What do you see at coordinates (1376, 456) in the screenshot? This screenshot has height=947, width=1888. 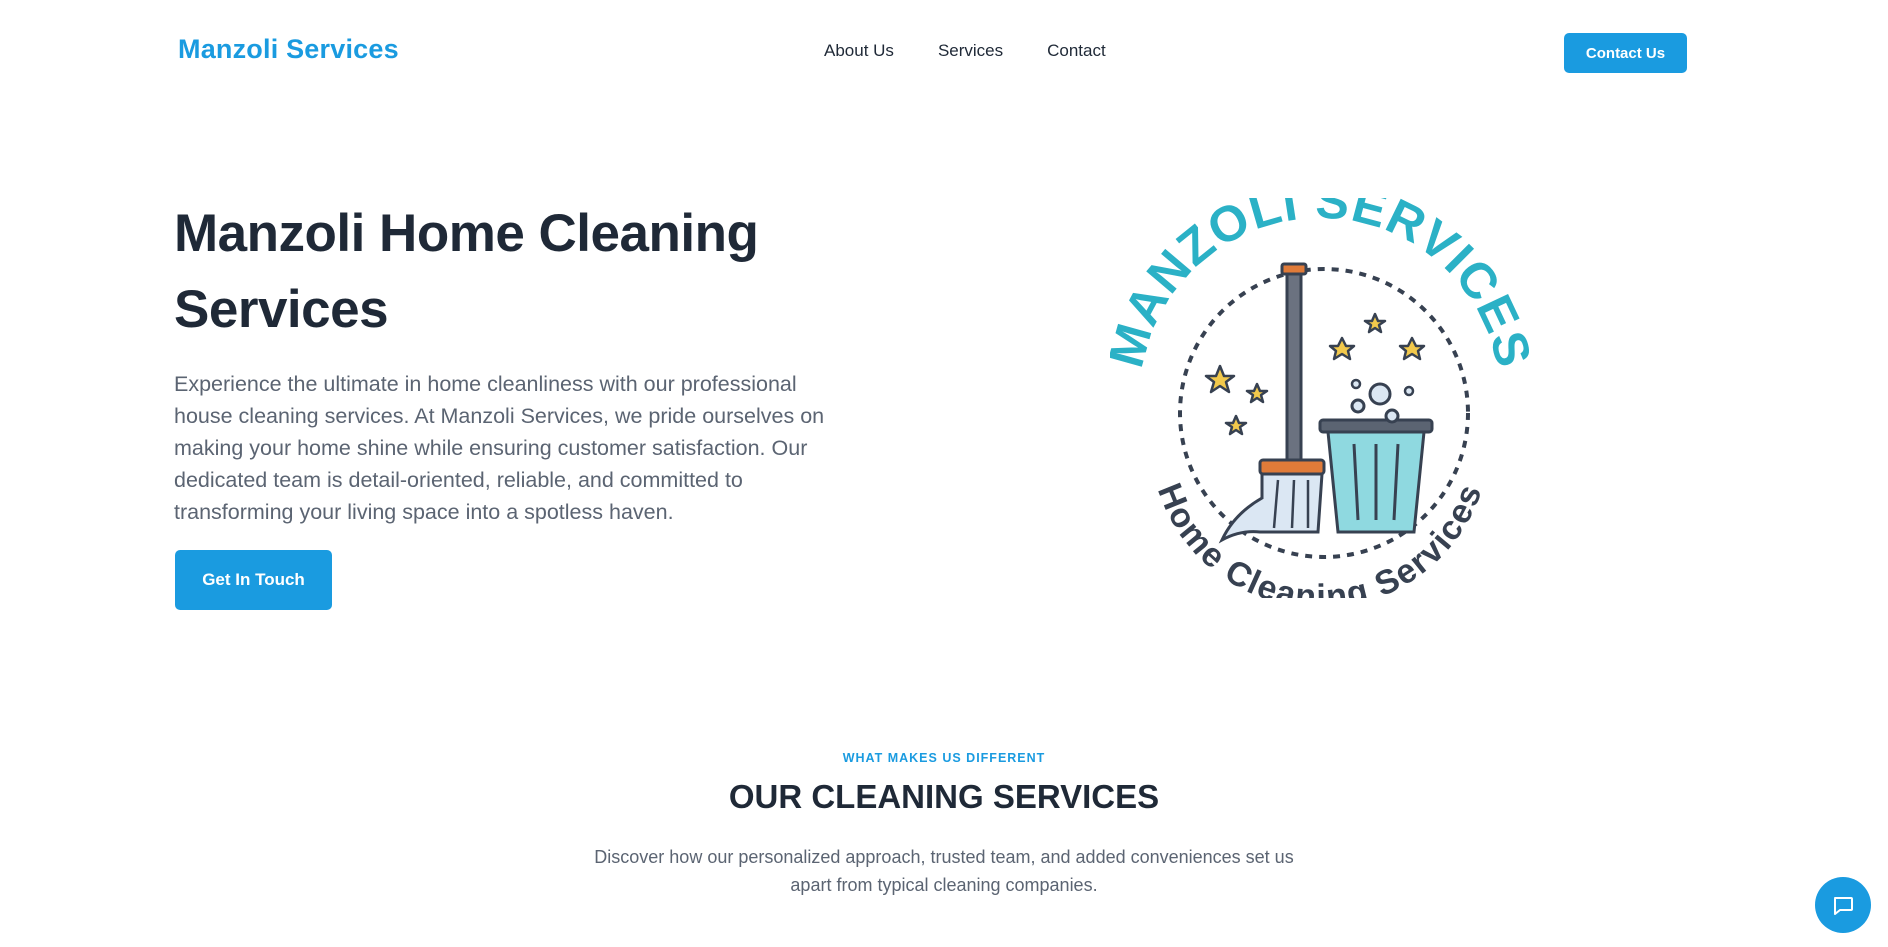 I see `bucket-icon` at bounding box center [1376, 456].